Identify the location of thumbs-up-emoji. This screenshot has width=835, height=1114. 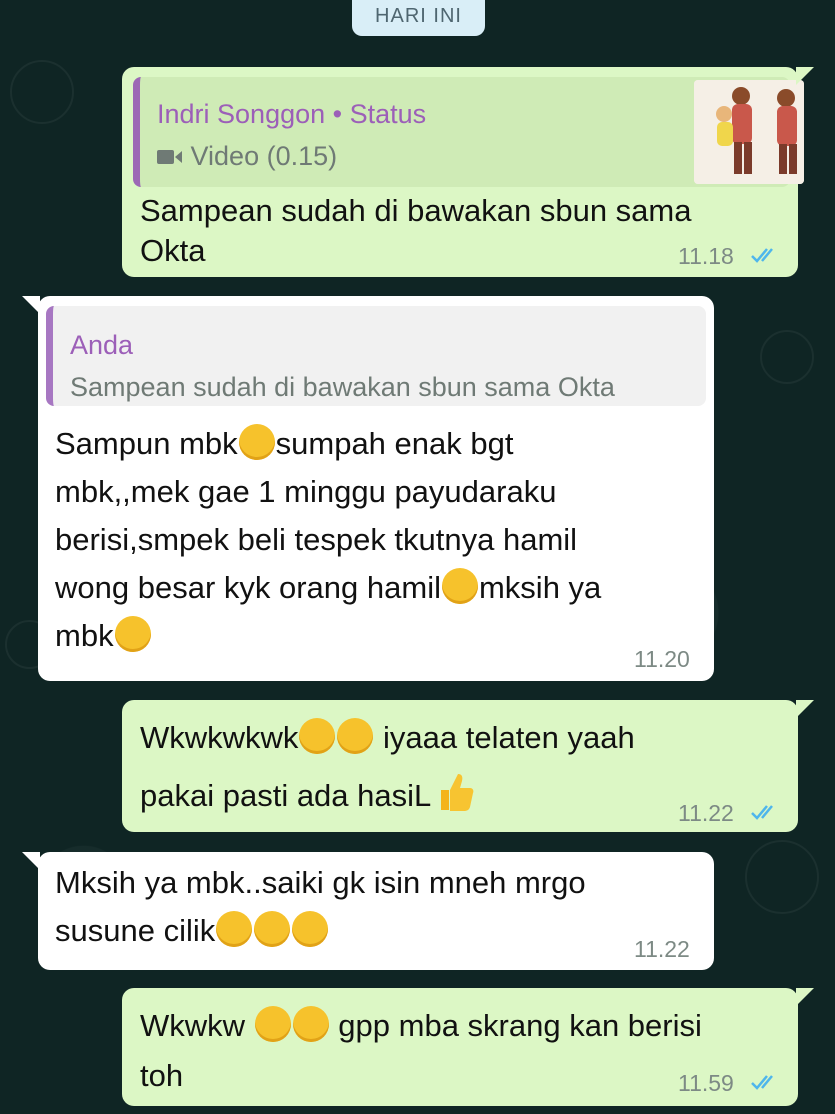
(455, 792).